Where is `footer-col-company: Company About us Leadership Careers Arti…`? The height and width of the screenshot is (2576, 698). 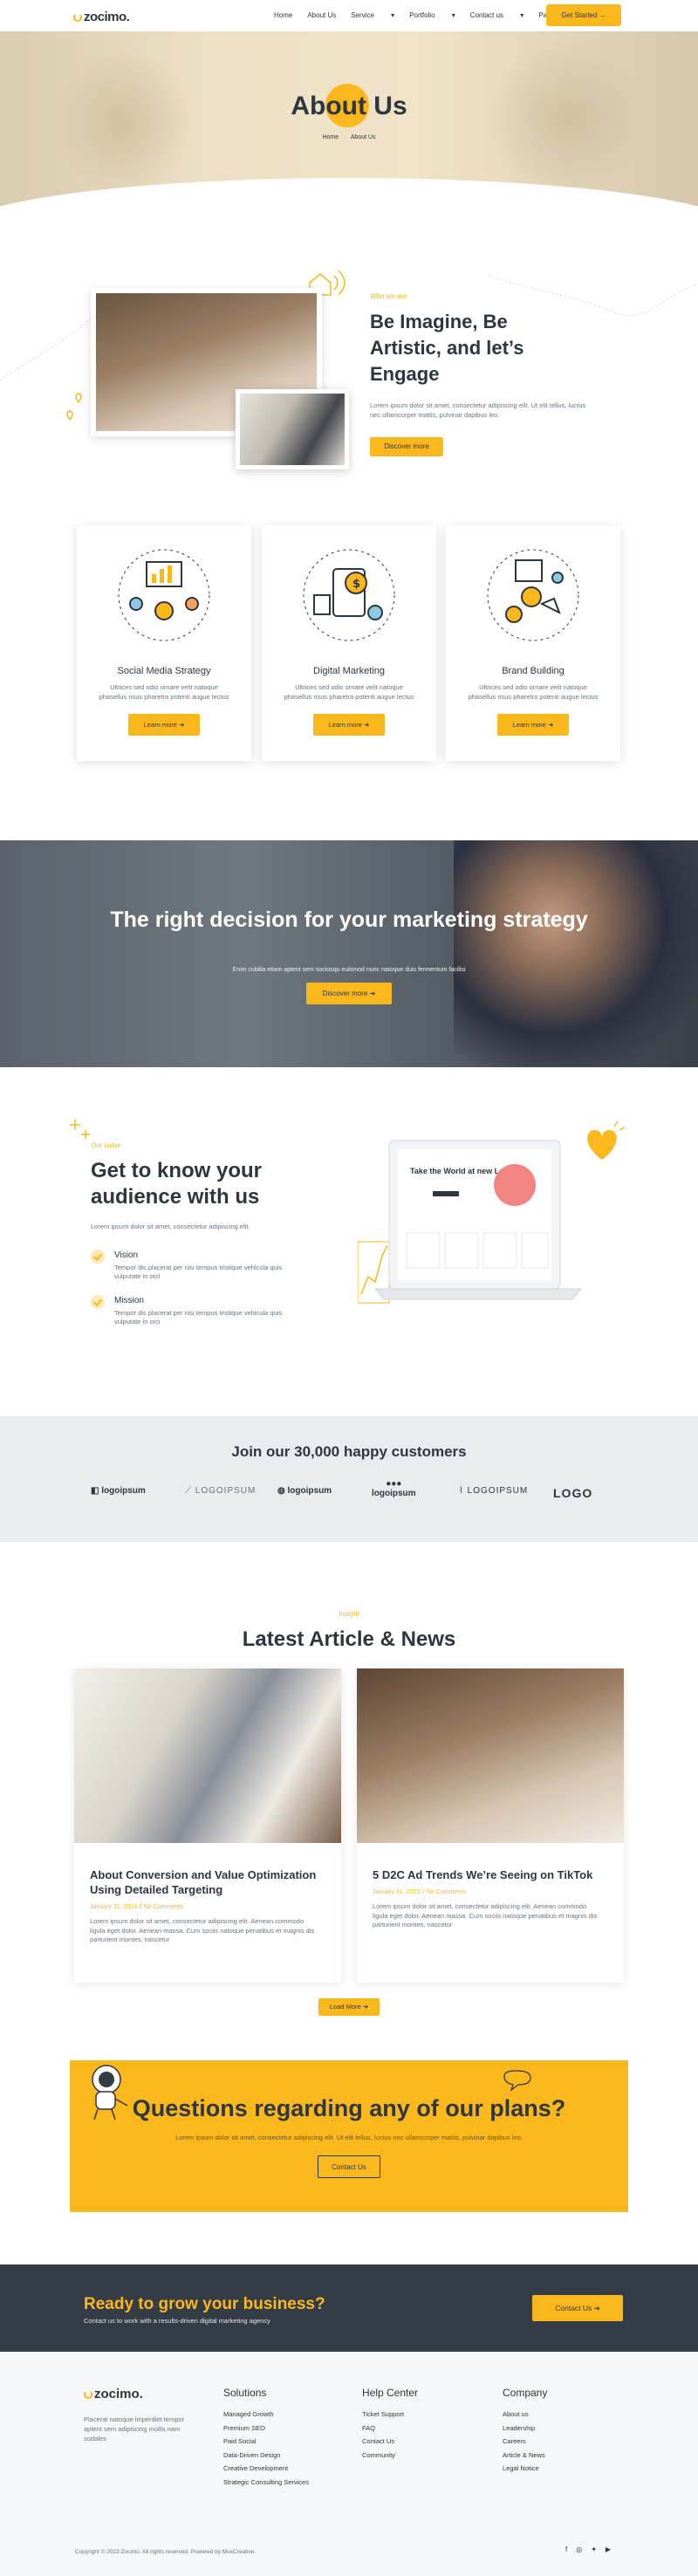
footer-col-company: Company About us Leadership Careers Arti… is located at coordinates (525, 2431).